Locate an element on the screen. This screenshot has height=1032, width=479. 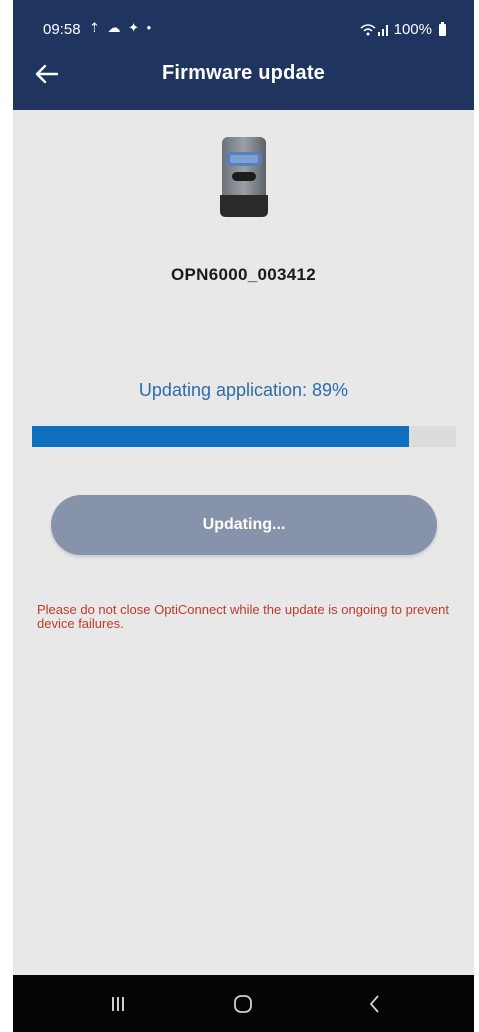
home-button is located at coordinates (243, 1003).